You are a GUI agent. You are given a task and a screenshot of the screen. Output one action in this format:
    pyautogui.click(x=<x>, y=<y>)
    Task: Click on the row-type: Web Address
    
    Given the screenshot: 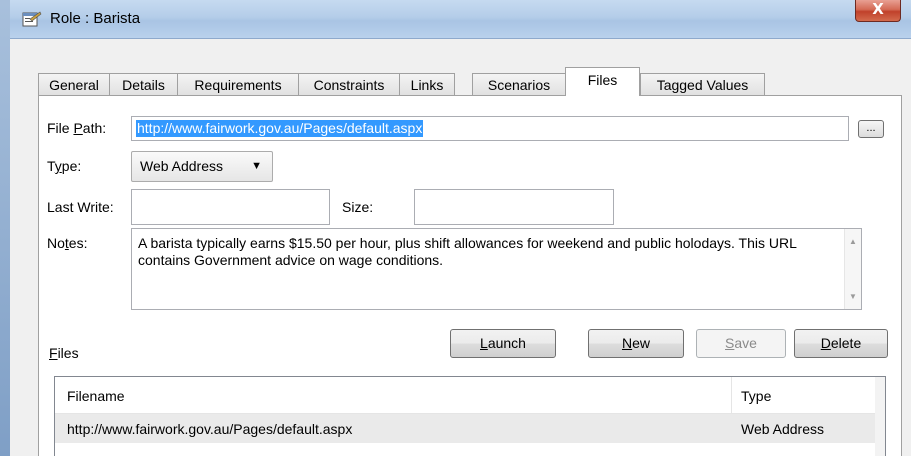 What is the action you would take?
    pyautogui.click(x=783, y=429)
    